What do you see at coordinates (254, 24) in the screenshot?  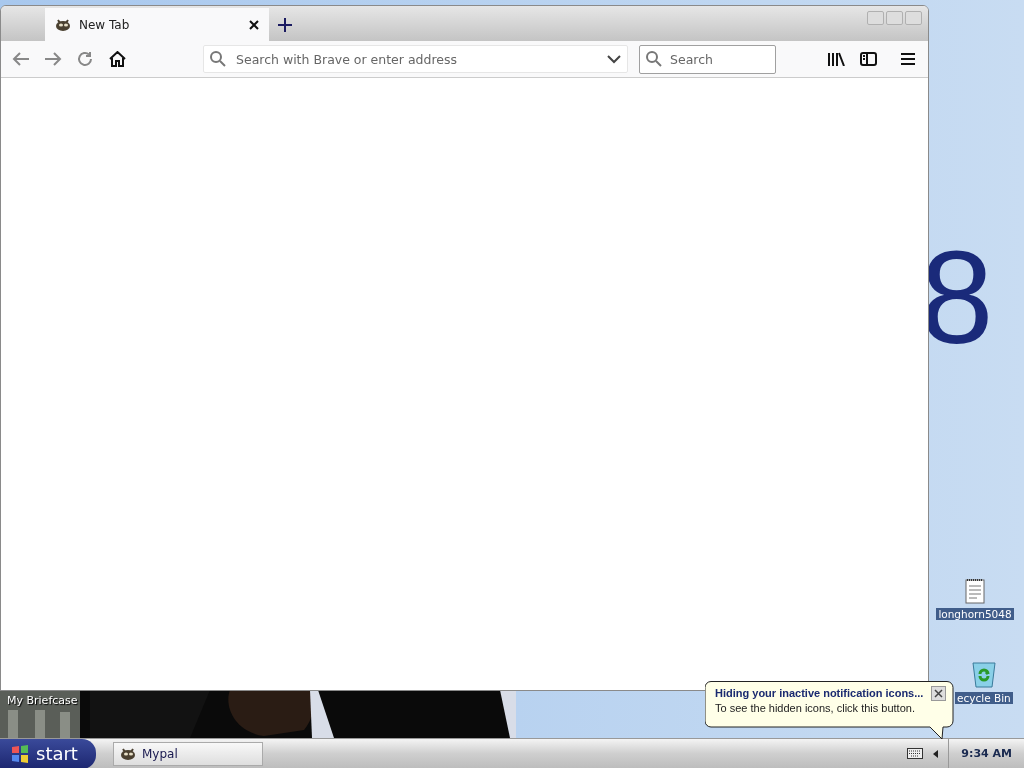 I see `close-icon` at bounding box center [254, 24].